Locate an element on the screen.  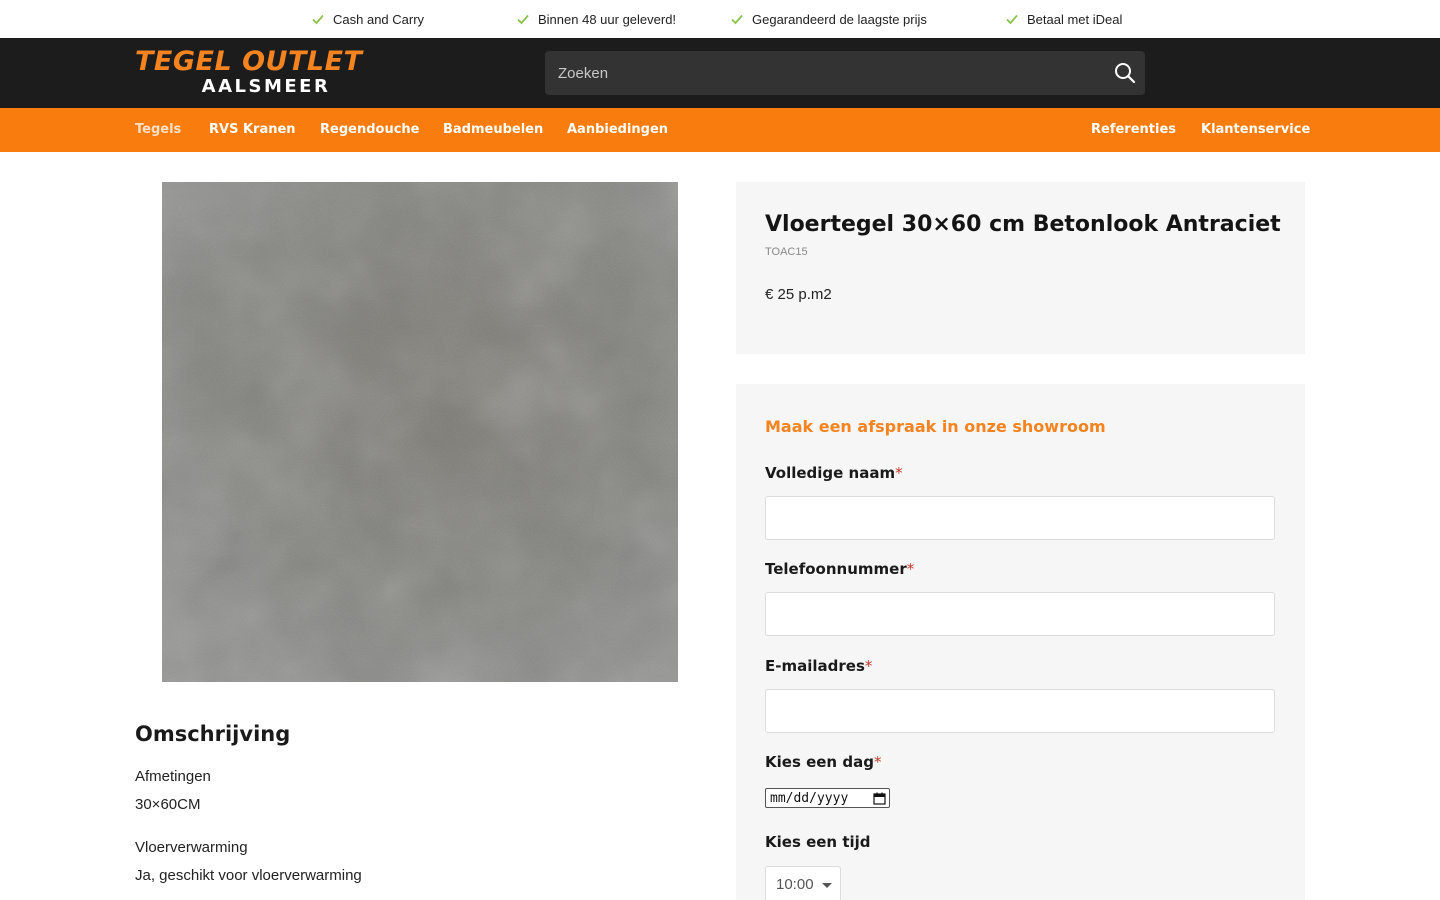
site-logo: TEGEL OUTLET AALSMEER is located at coordinates (261, 74).